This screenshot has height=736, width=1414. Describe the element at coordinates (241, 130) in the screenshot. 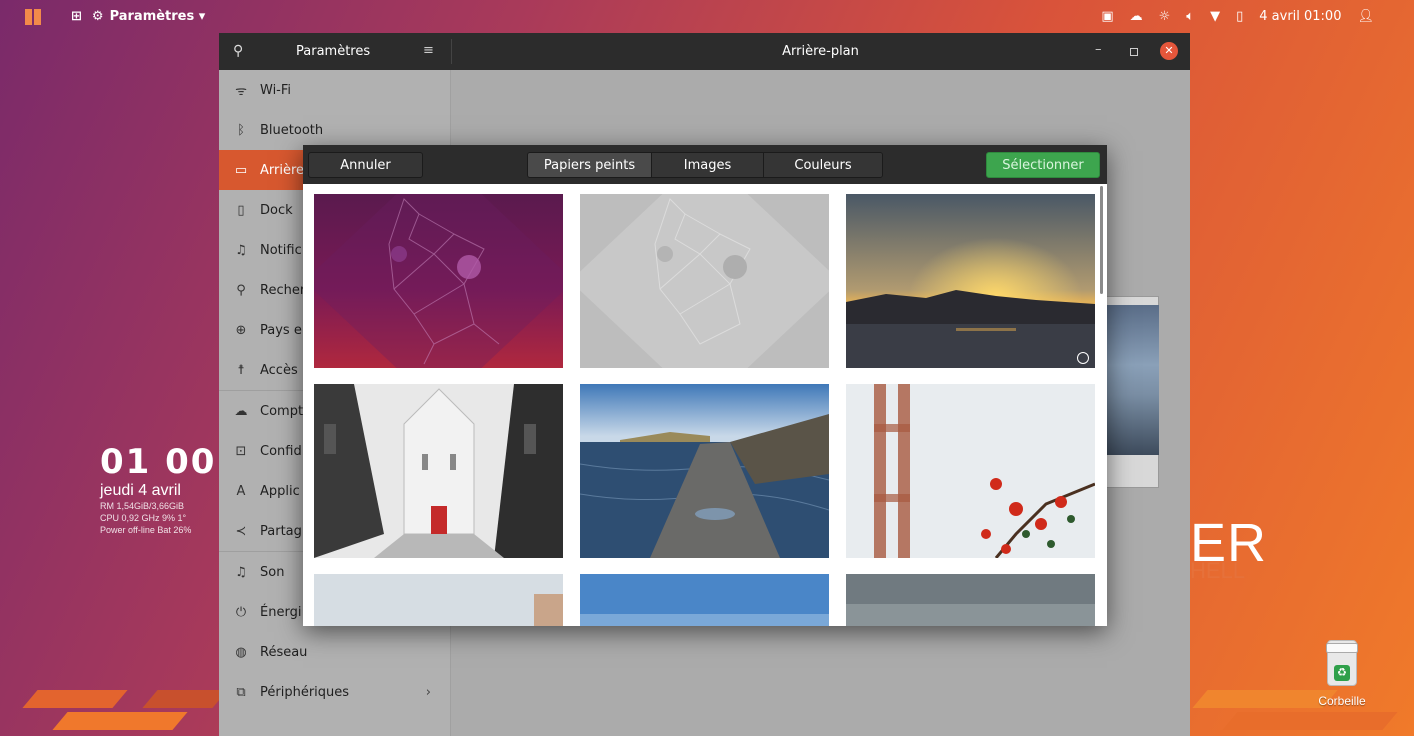

I see `bluetooth-icon: ᛒ` at that location.